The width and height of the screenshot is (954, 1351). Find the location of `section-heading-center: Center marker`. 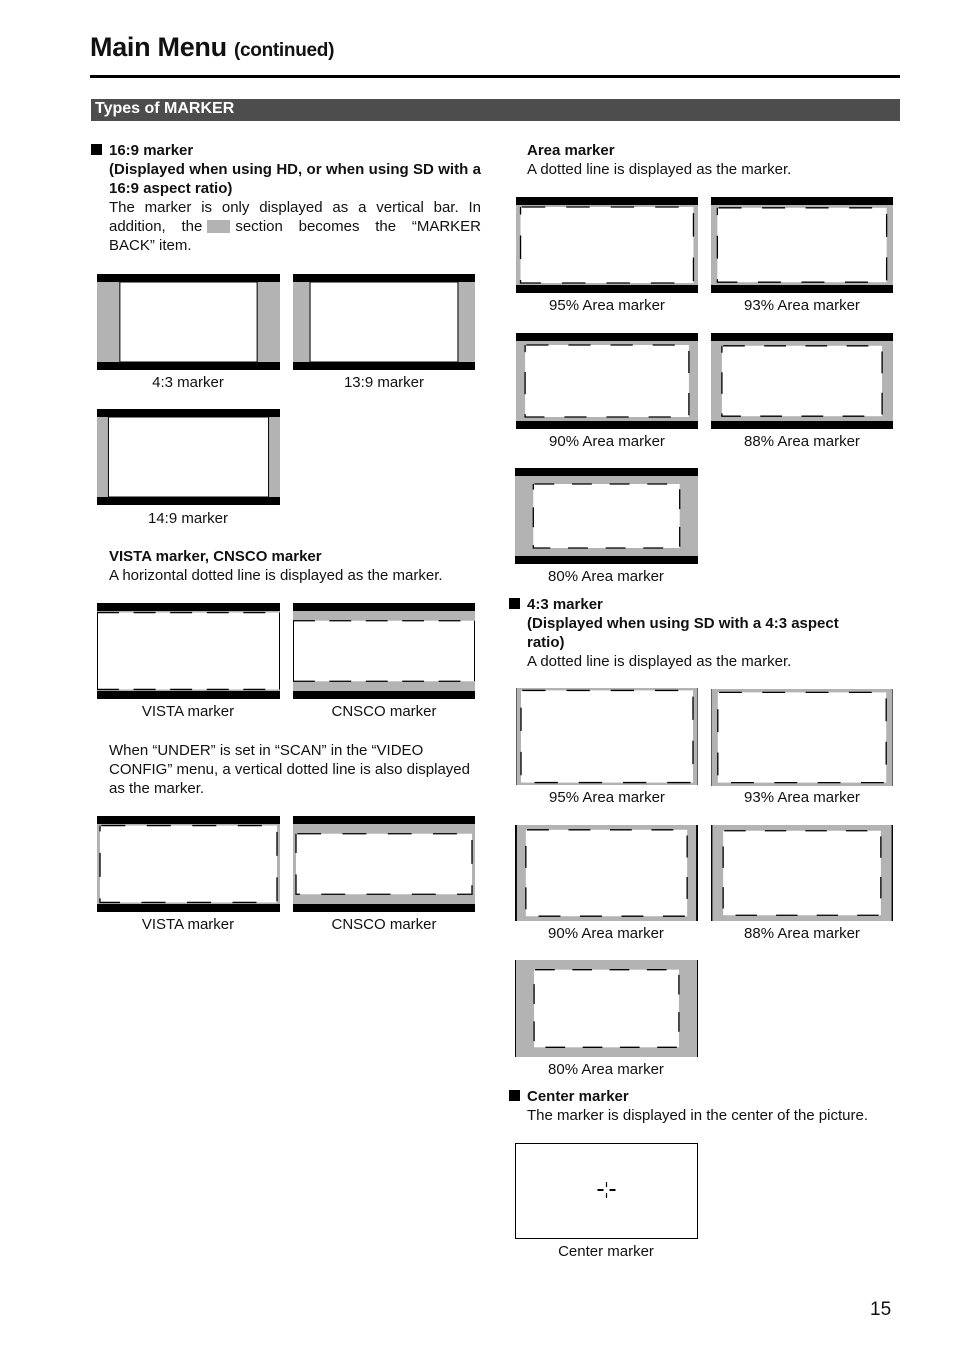

section-heading-center: Center marker is located at coordinates (578, 1096).